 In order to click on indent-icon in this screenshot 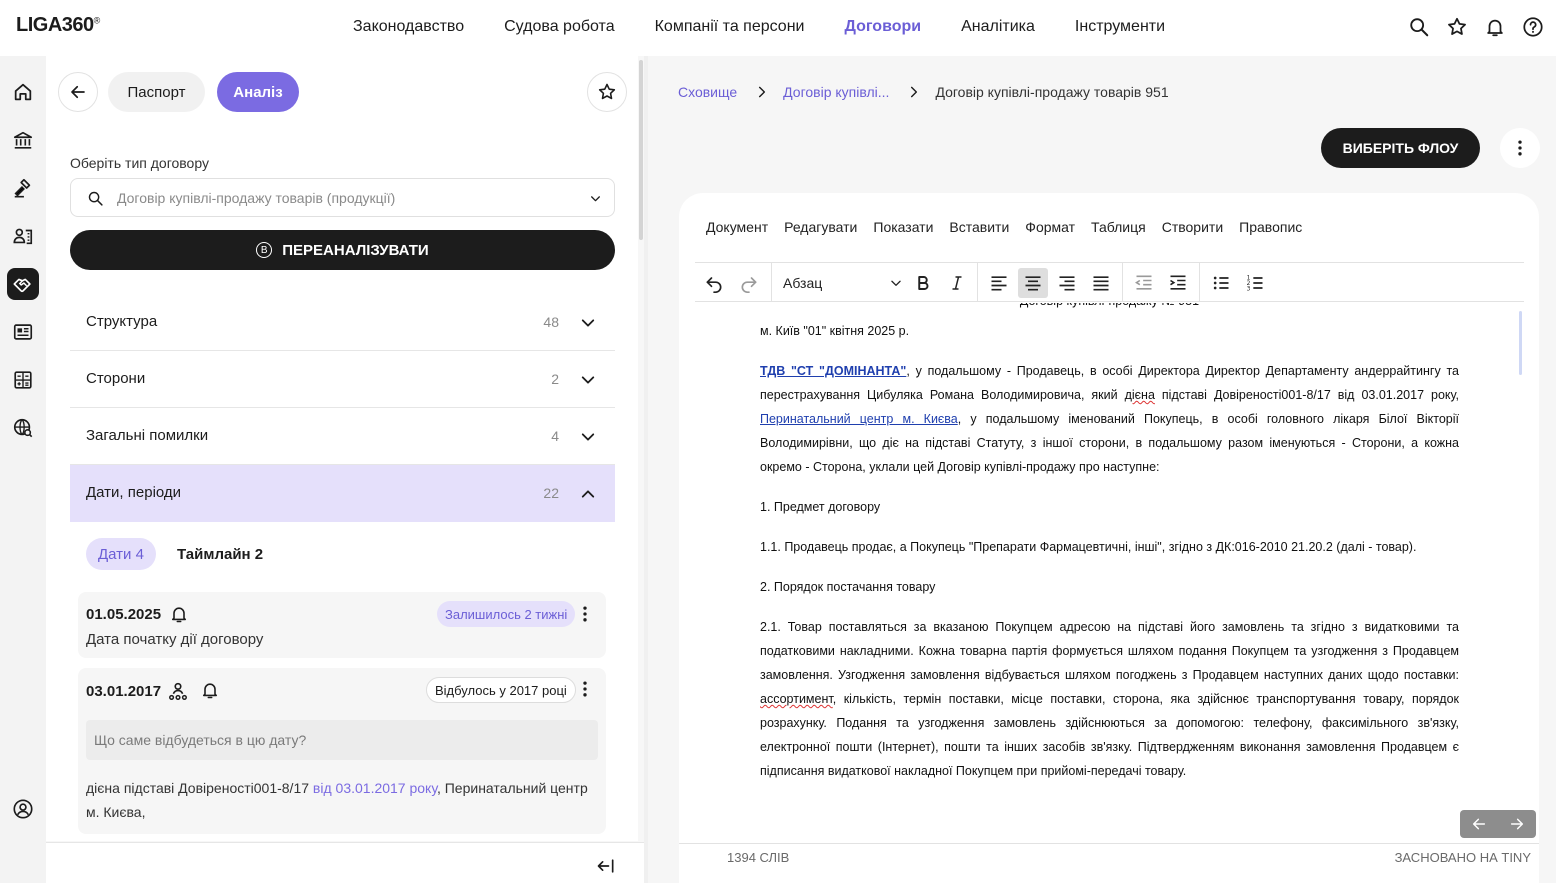, I will do `click(1178, 283)`.